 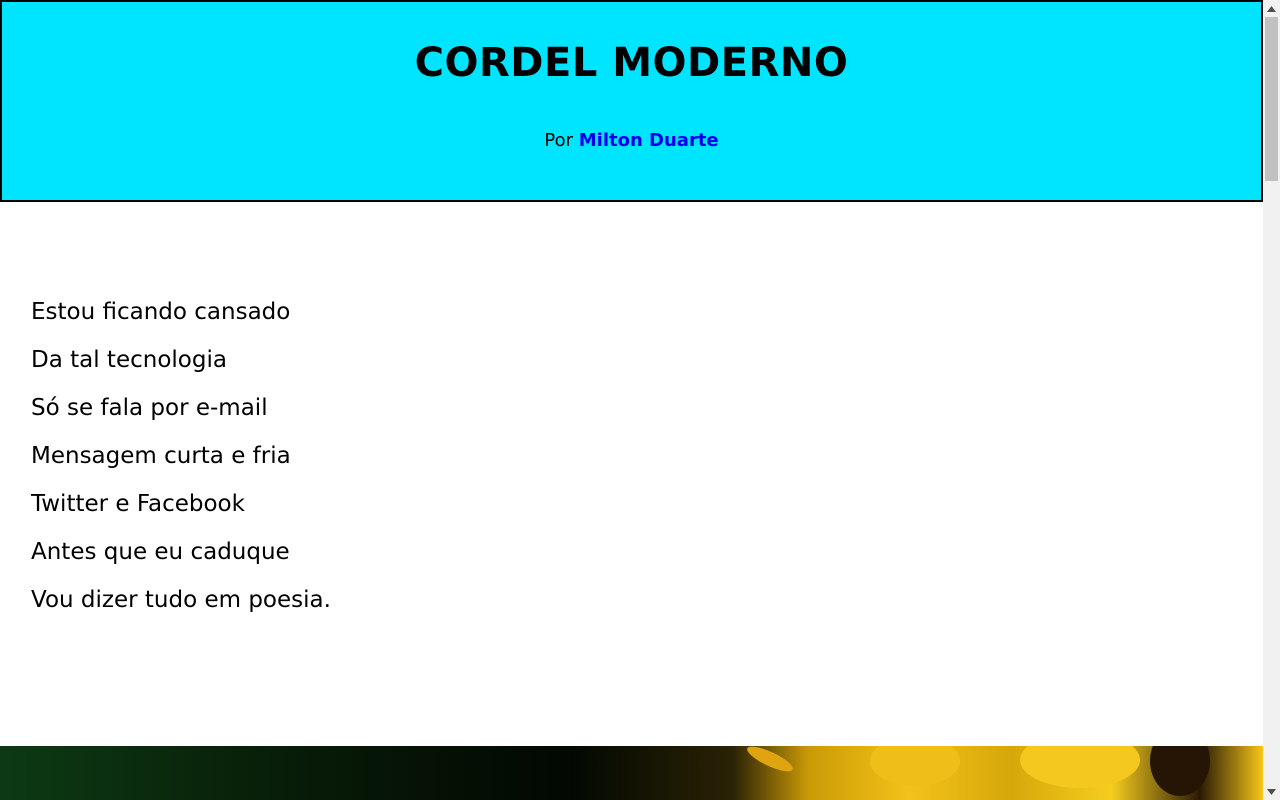 I want to click on flower-image, so click(x=631, y=773).